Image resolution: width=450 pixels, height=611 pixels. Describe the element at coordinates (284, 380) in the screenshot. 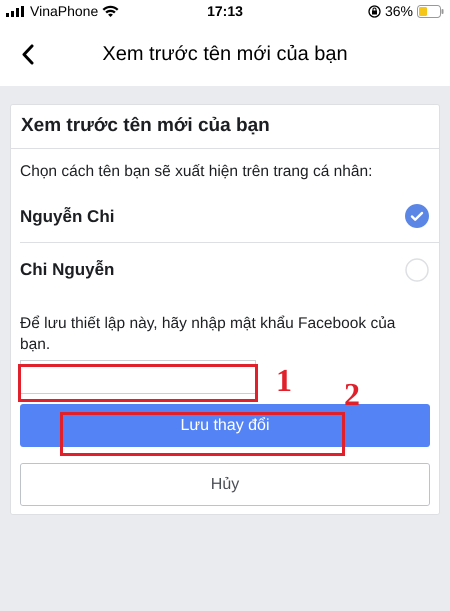

I see `step-number: 1` at that location.